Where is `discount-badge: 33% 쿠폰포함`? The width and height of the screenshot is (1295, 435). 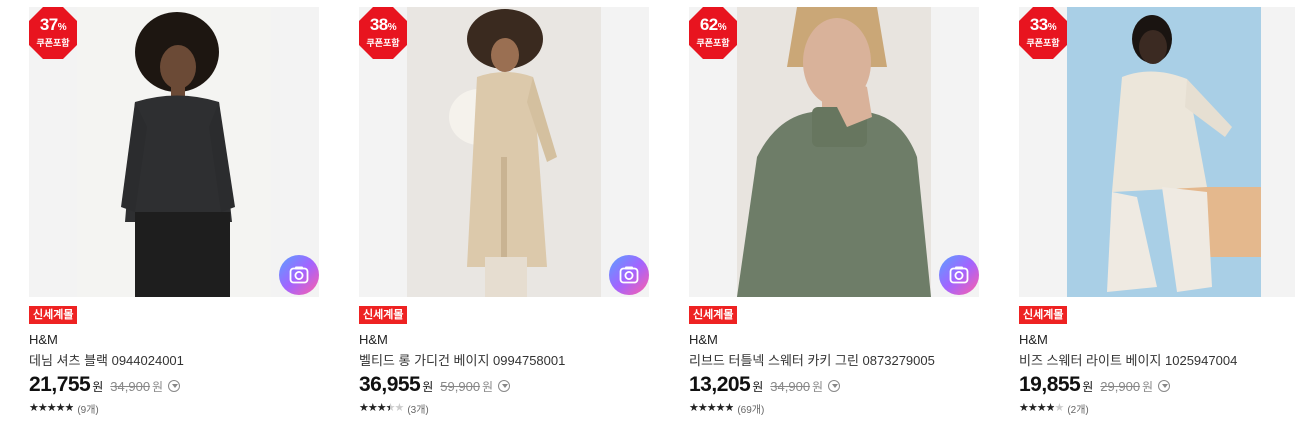 discount-badge: 33% 쿠폰포함 is located at coordinates (1043, 33).